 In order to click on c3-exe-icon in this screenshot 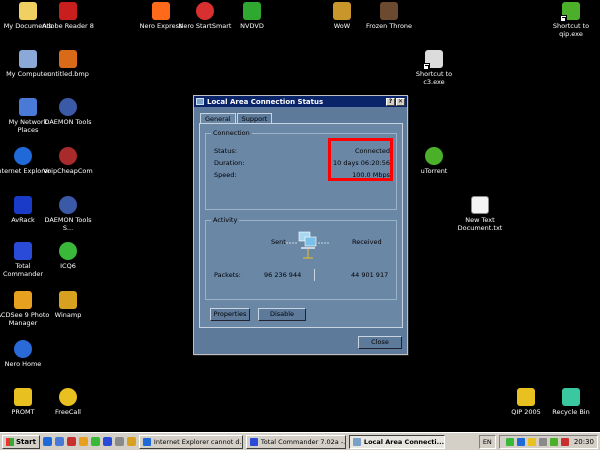, I will do `click(433, 60)`.